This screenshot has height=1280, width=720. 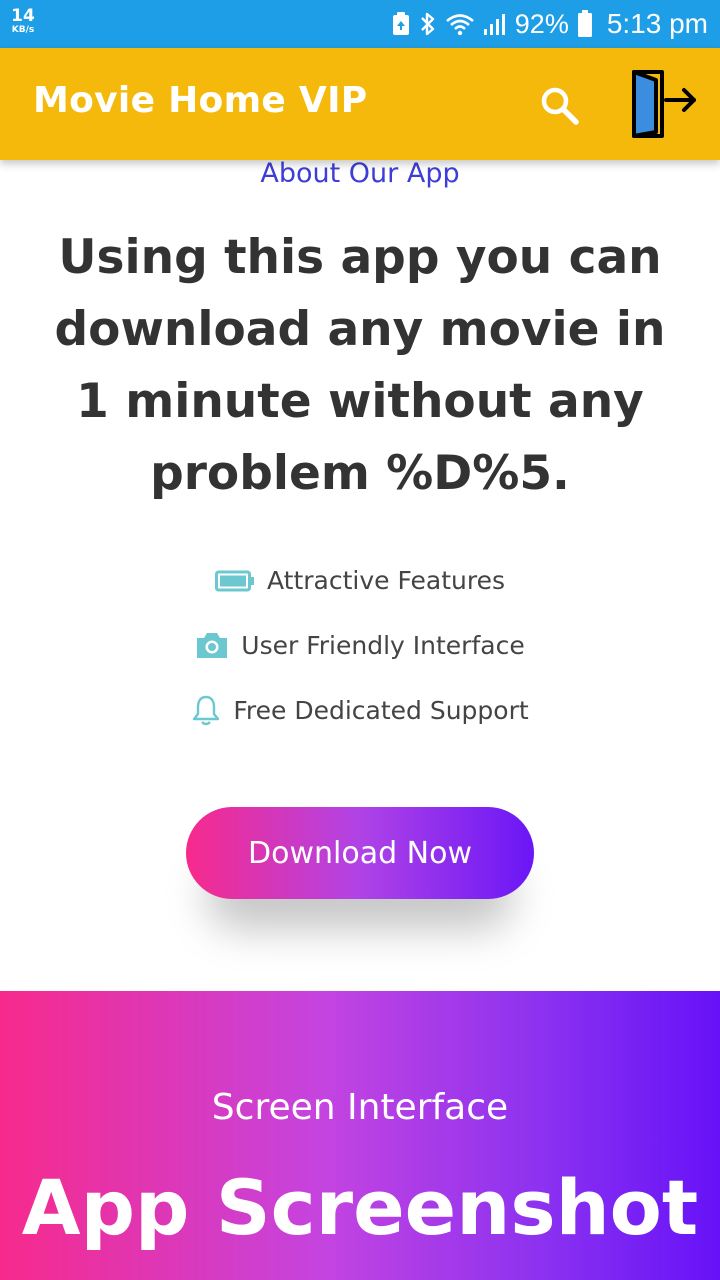 I want to click on clock: 5:13 pm, so click(x=657, y=23).